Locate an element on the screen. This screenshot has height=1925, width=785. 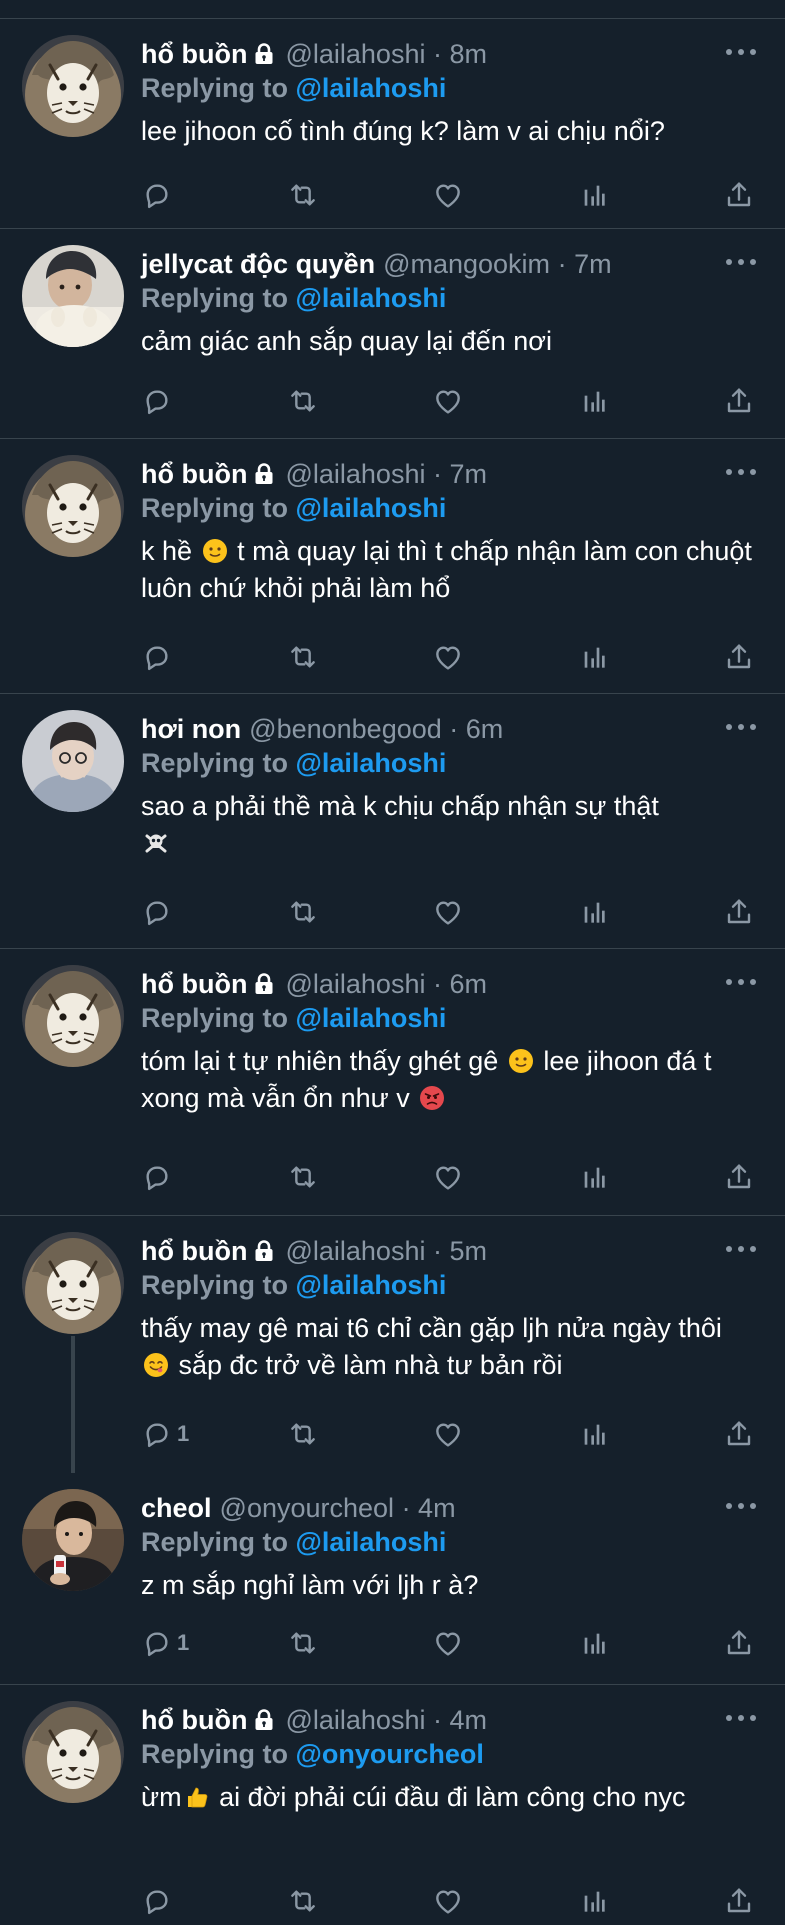
replying-to-mention: @onyourcheol is located at coordinates (390, 1754).